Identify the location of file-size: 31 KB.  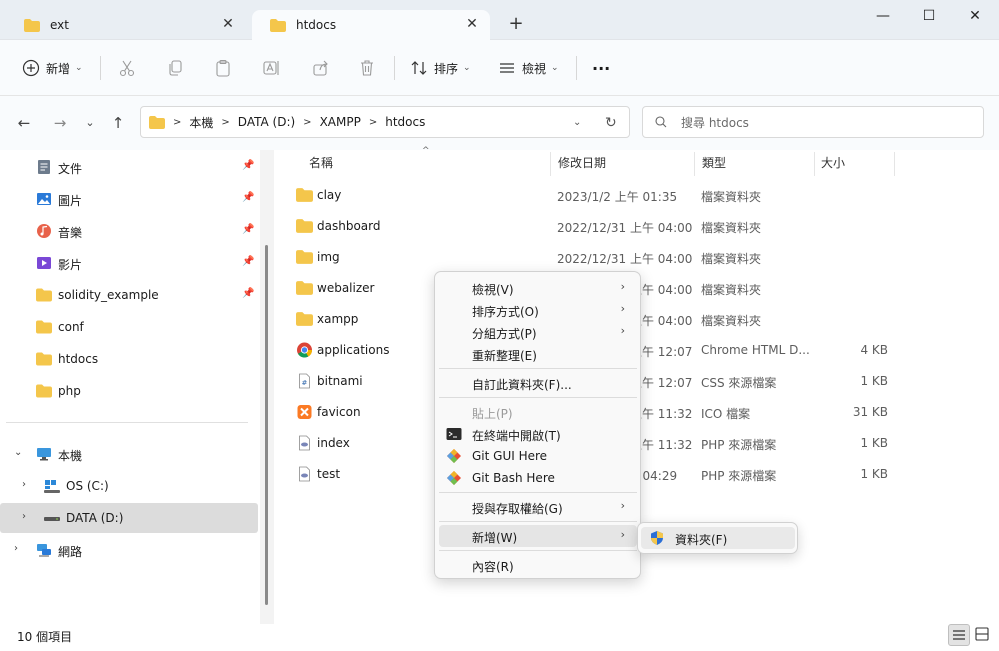
(870, 412).